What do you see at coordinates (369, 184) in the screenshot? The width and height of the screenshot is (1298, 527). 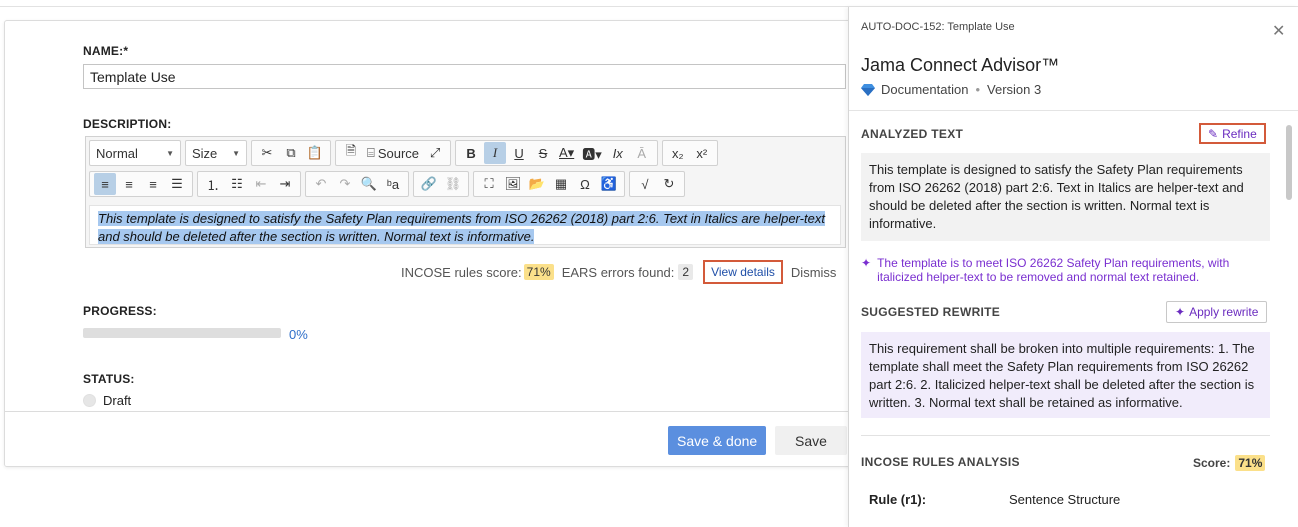 I see `find-icon: 🔍` at bounding box center [369, 184].